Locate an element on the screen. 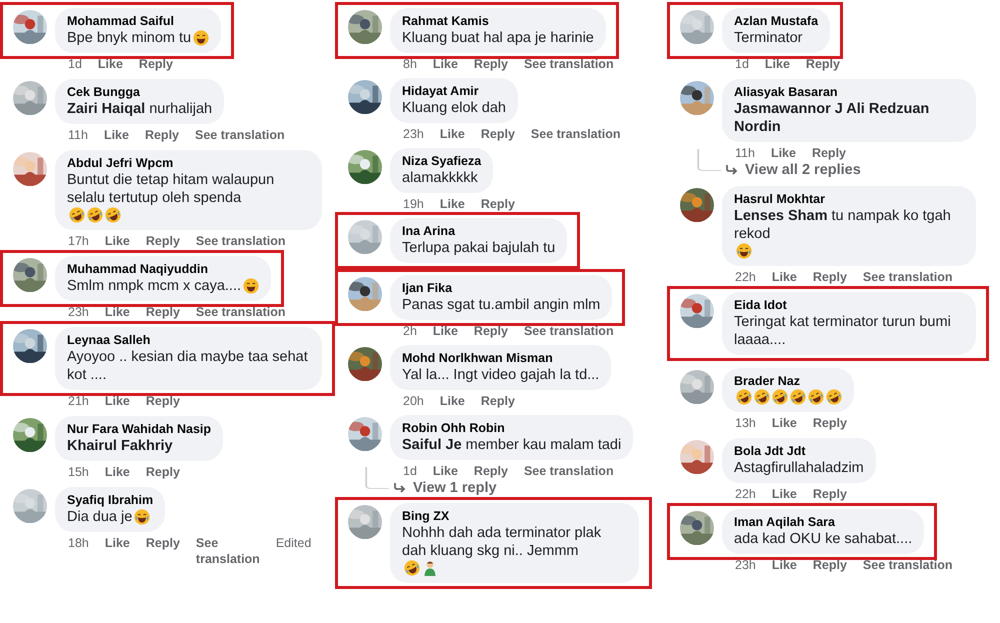 Image resolution: width=1000 pixels, height=623 pixels. comment-text: alamakkkkk is located at coordinates (440, 178).